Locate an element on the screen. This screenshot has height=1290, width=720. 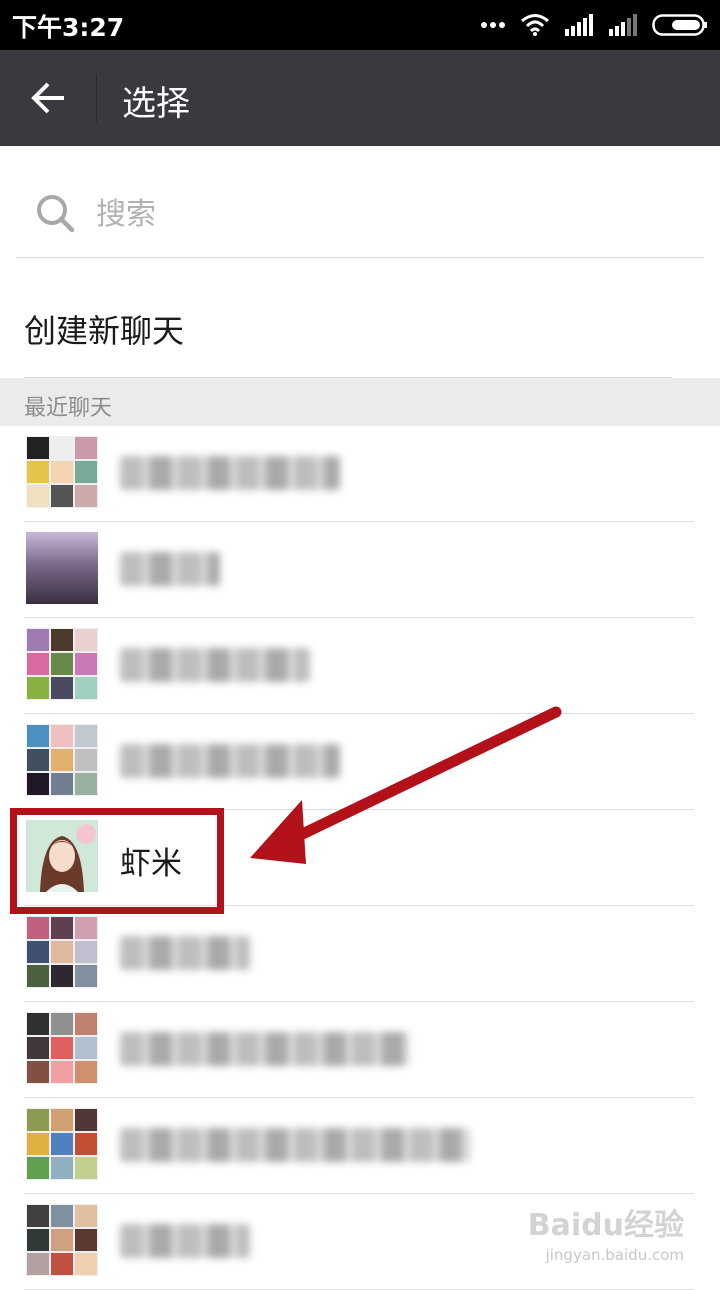
wifi-icon is located at coordinates (535, 25).